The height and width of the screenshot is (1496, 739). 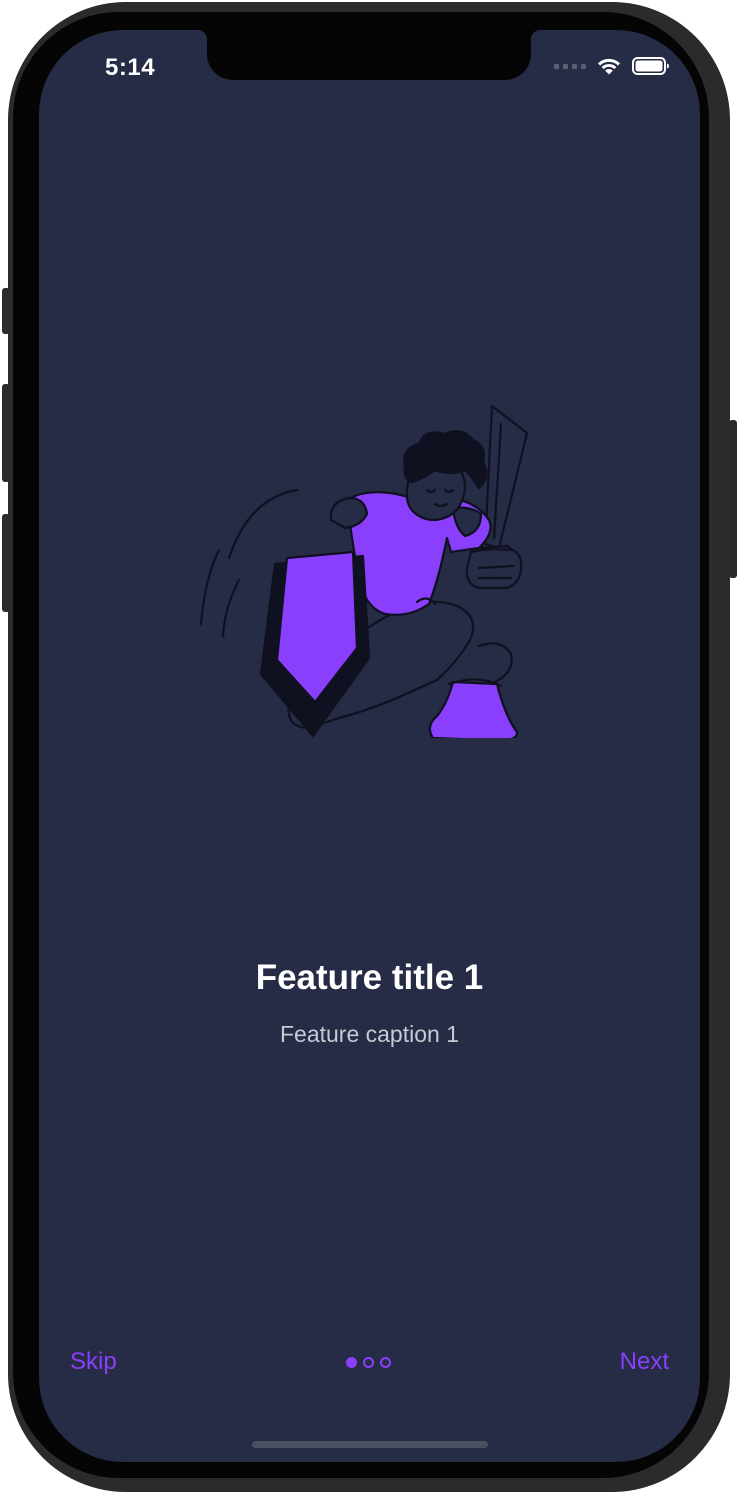 What do you see at coordinates (369, 55) in the screenshot?
I see `notch` at bounding box center [369, 55].